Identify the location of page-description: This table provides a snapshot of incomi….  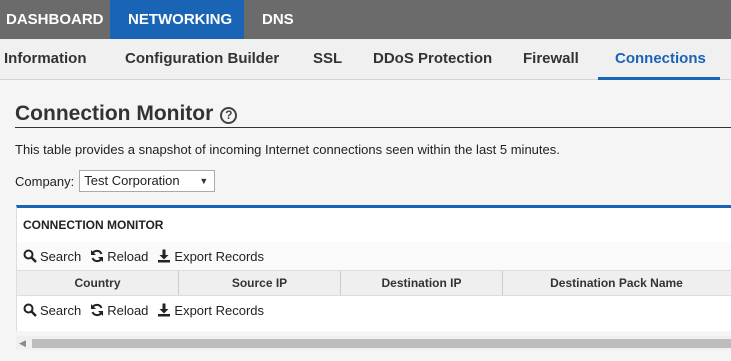
(287, 149).